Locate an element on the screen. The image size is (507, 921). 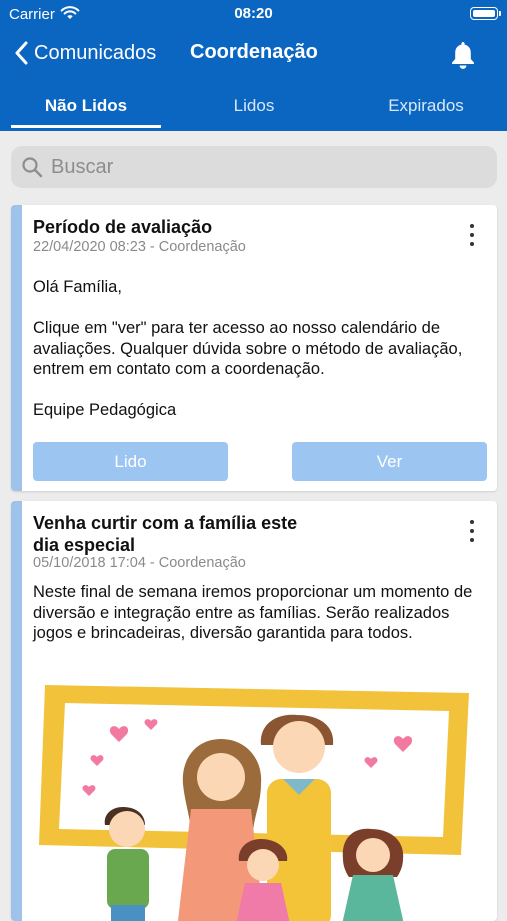
search-bar is located at coordinates (254, 167).